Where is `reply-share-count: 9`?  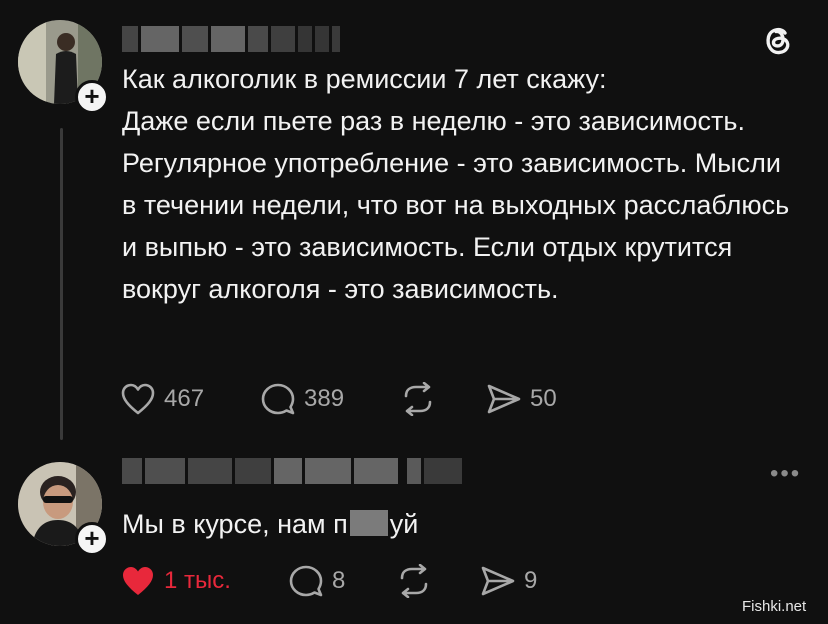
reply-share-count: 9 is located at coordinates (531, 580).